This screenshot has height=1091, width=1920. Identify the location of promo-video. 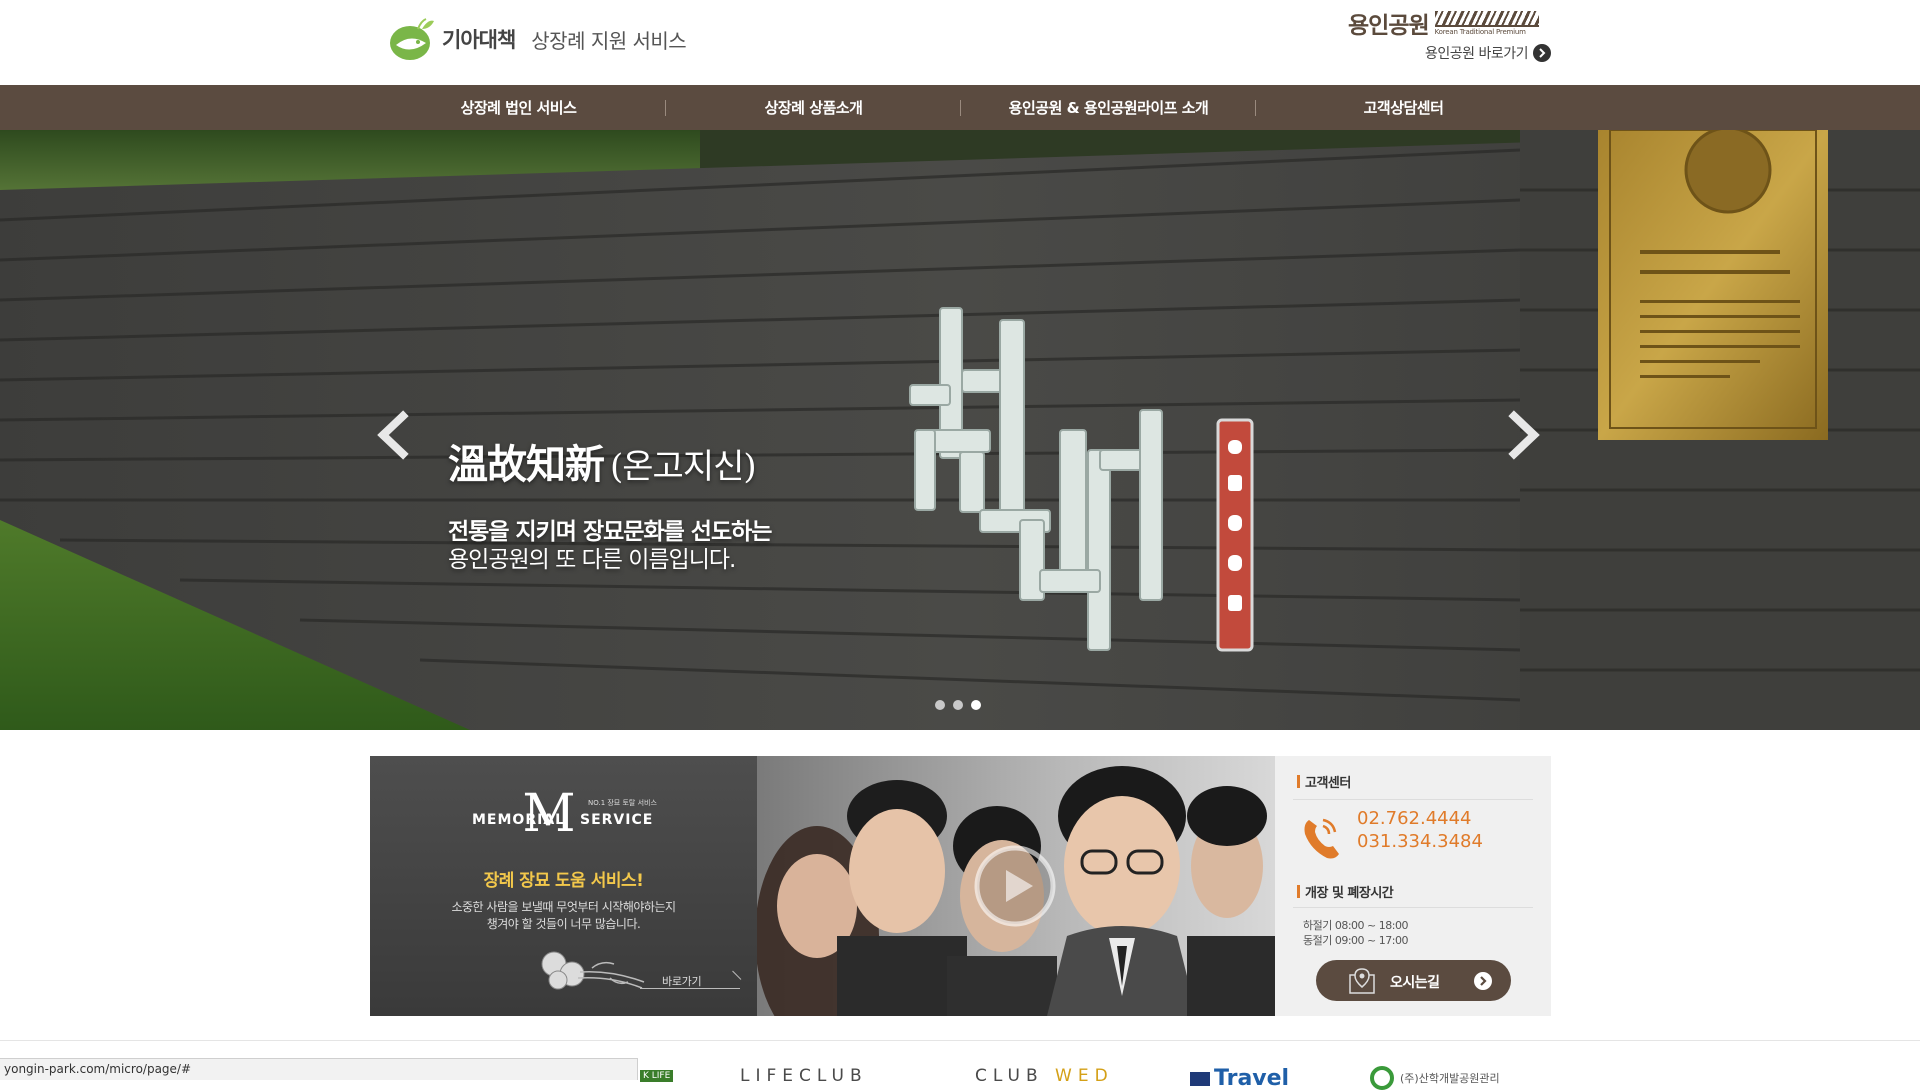
(1016, 886).